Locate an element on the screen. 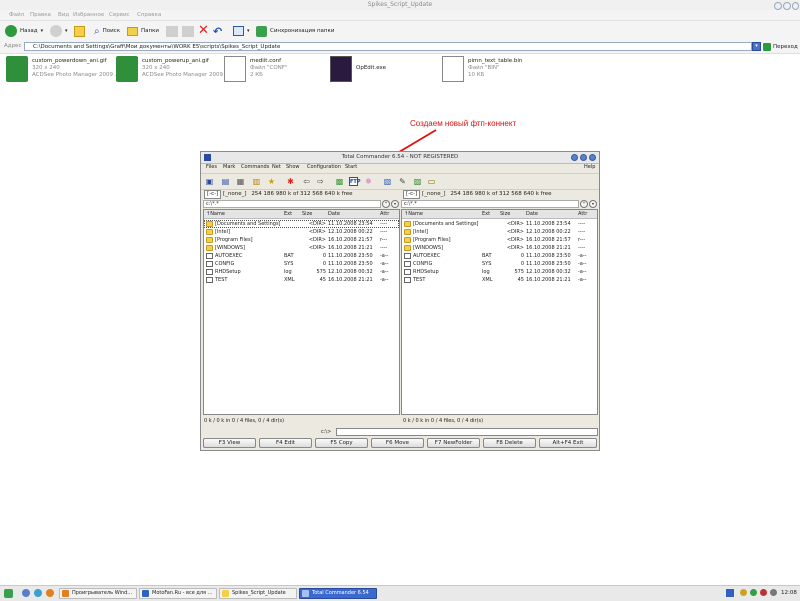 The width and height of the screenshot is (800, 601). invert-selection-icon: ✱ is located at coordinates (290, 181).